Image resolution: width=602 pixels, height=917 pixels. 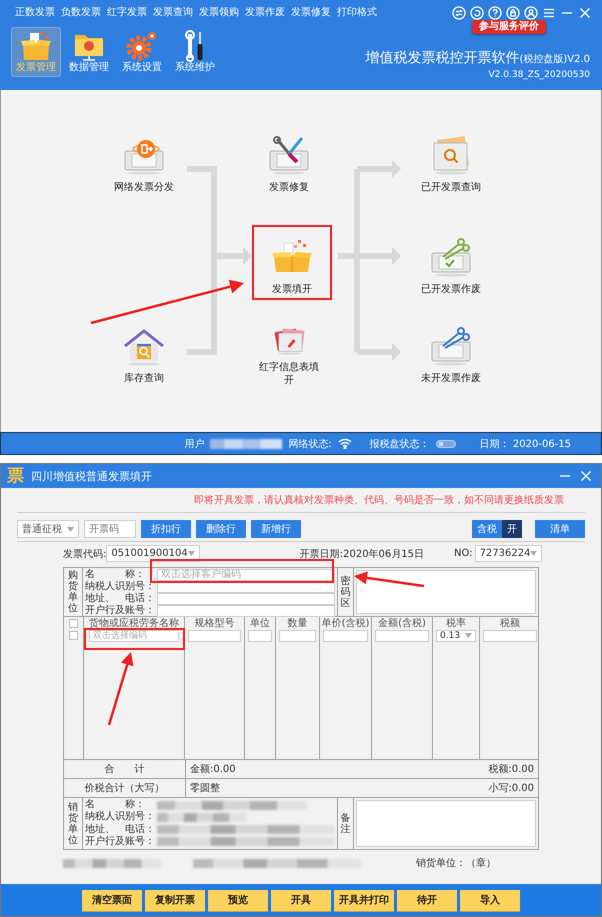 I want to click on tax-rate-select: 0.13, so click(x=456, y=636).